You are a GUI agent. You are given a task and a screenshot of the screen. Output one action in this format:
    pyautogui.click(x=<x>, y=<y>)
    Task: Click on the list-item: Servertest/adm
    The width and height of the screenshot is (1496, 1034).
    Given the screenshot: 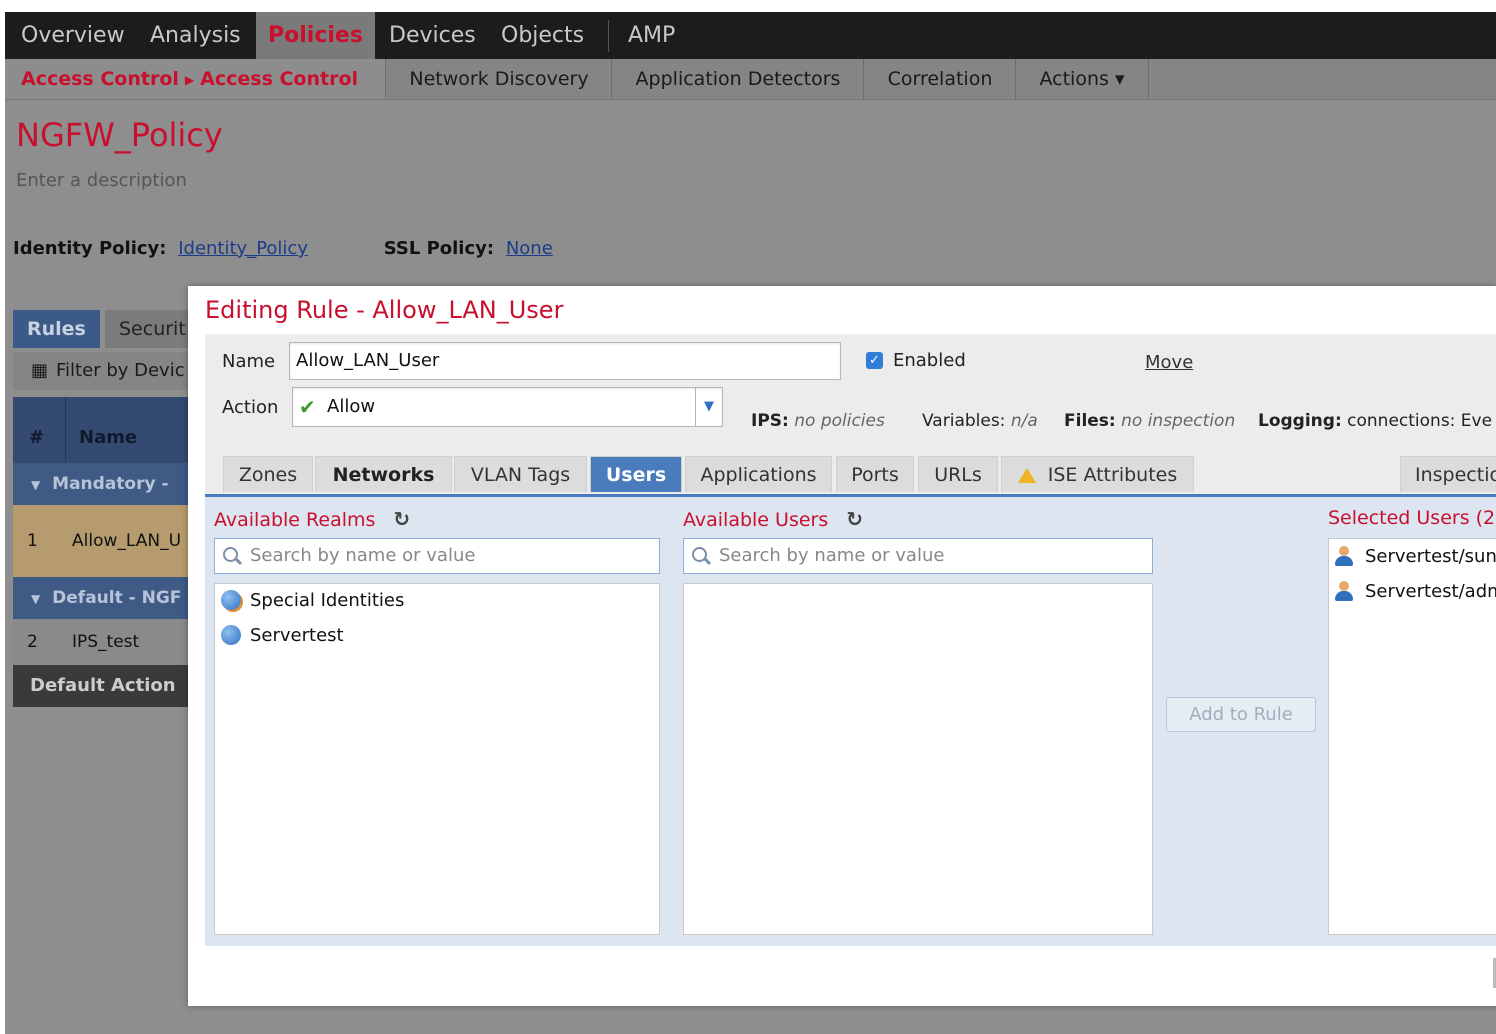 What is the action you would take?
    pyautogui.click(x=1415, y=591)
    